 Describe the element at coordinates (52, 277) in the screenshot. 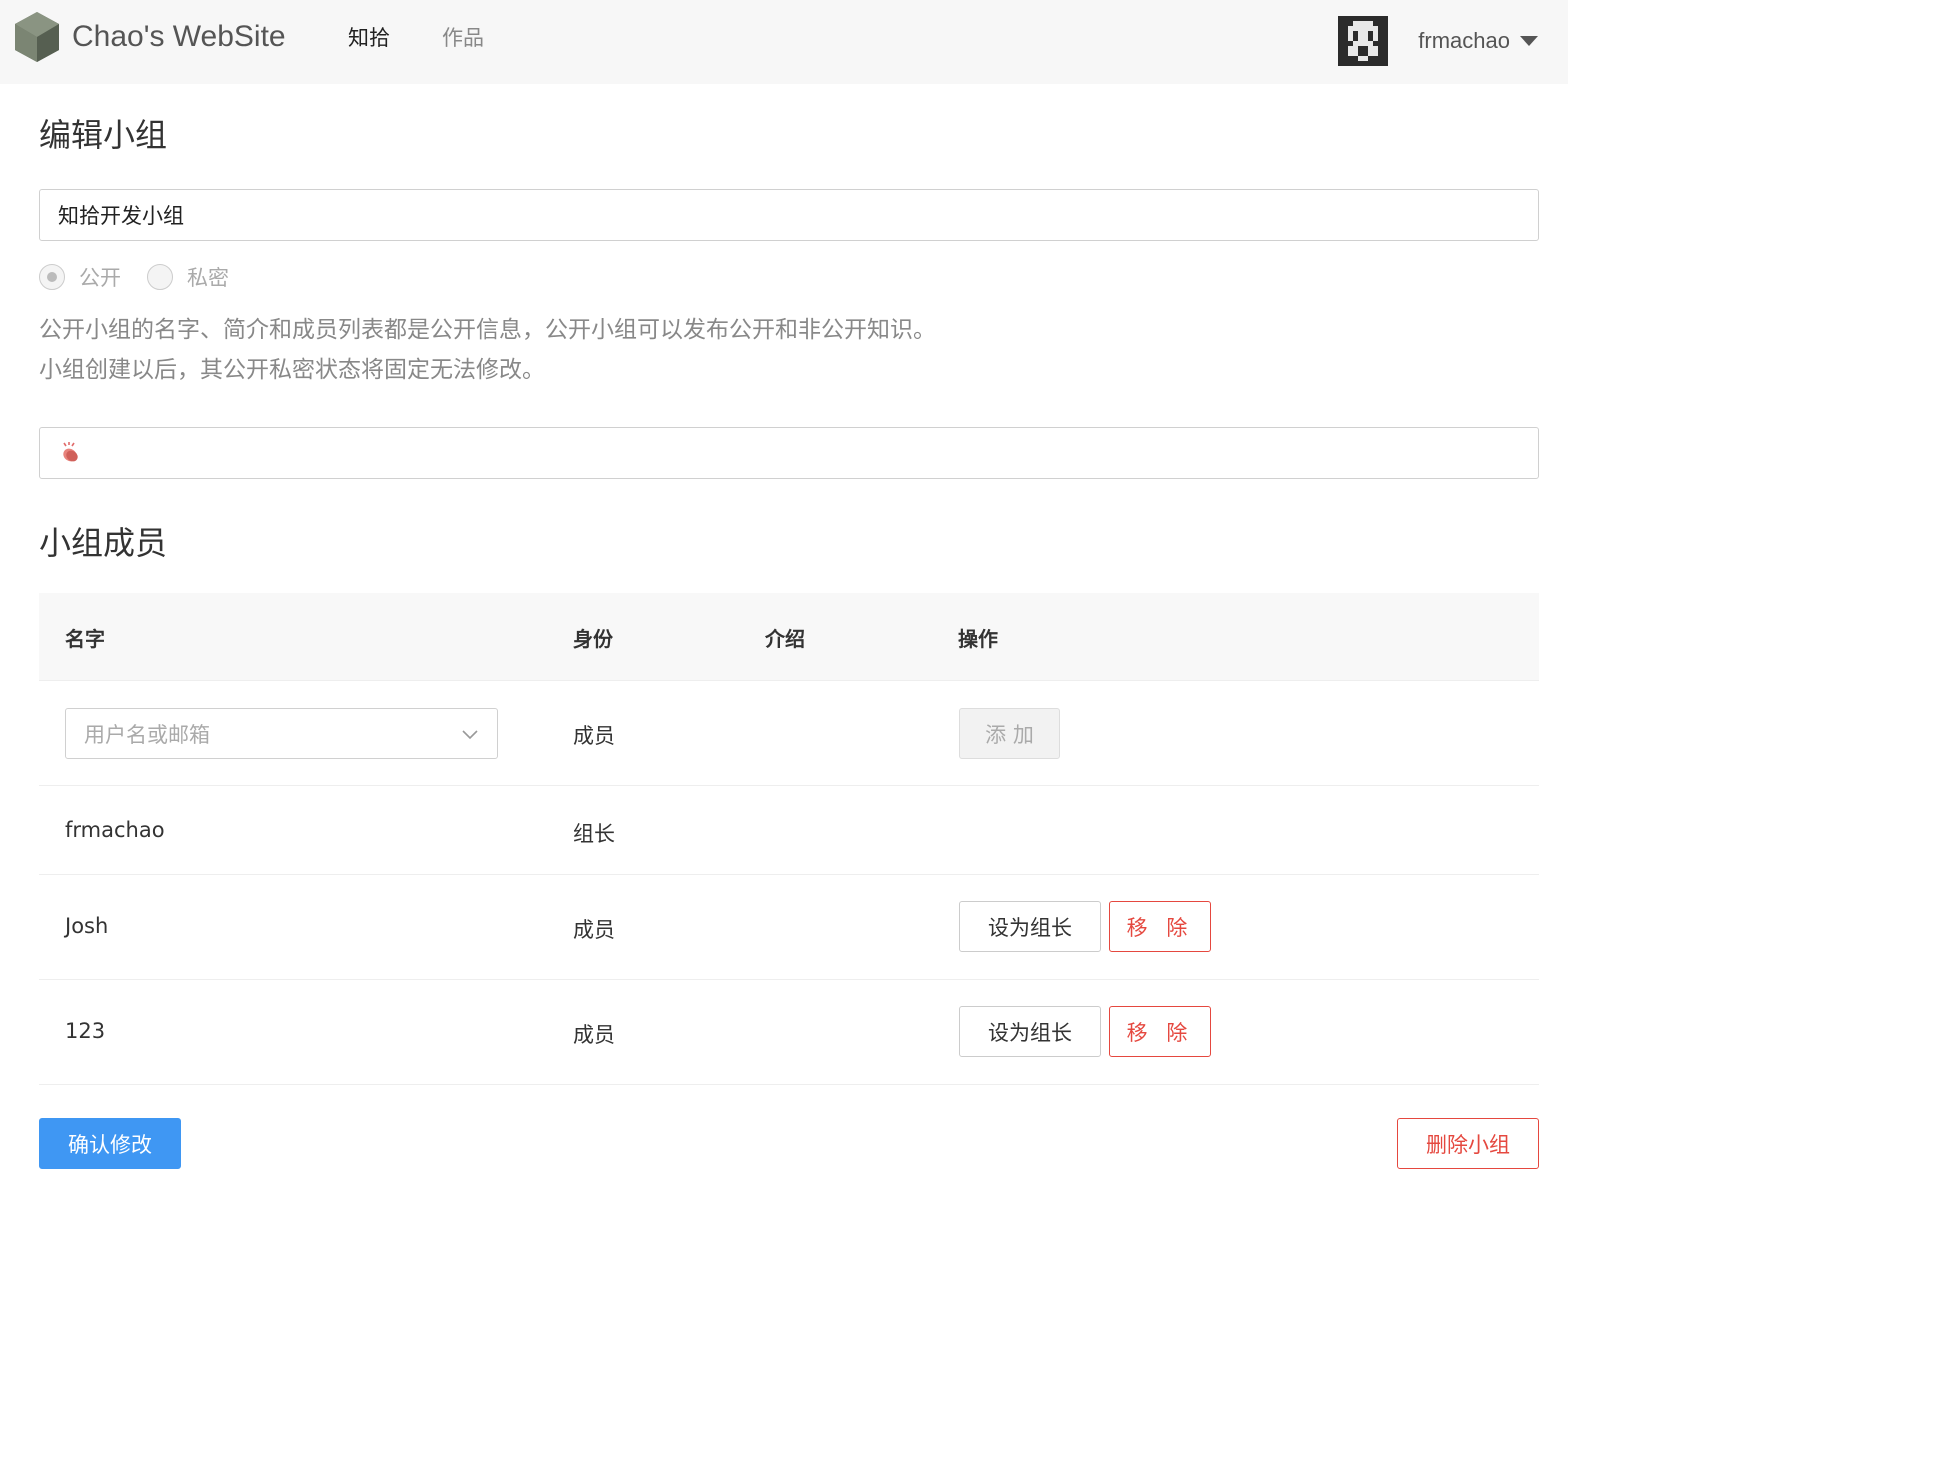

I see `radio-public-indicator` at that location.